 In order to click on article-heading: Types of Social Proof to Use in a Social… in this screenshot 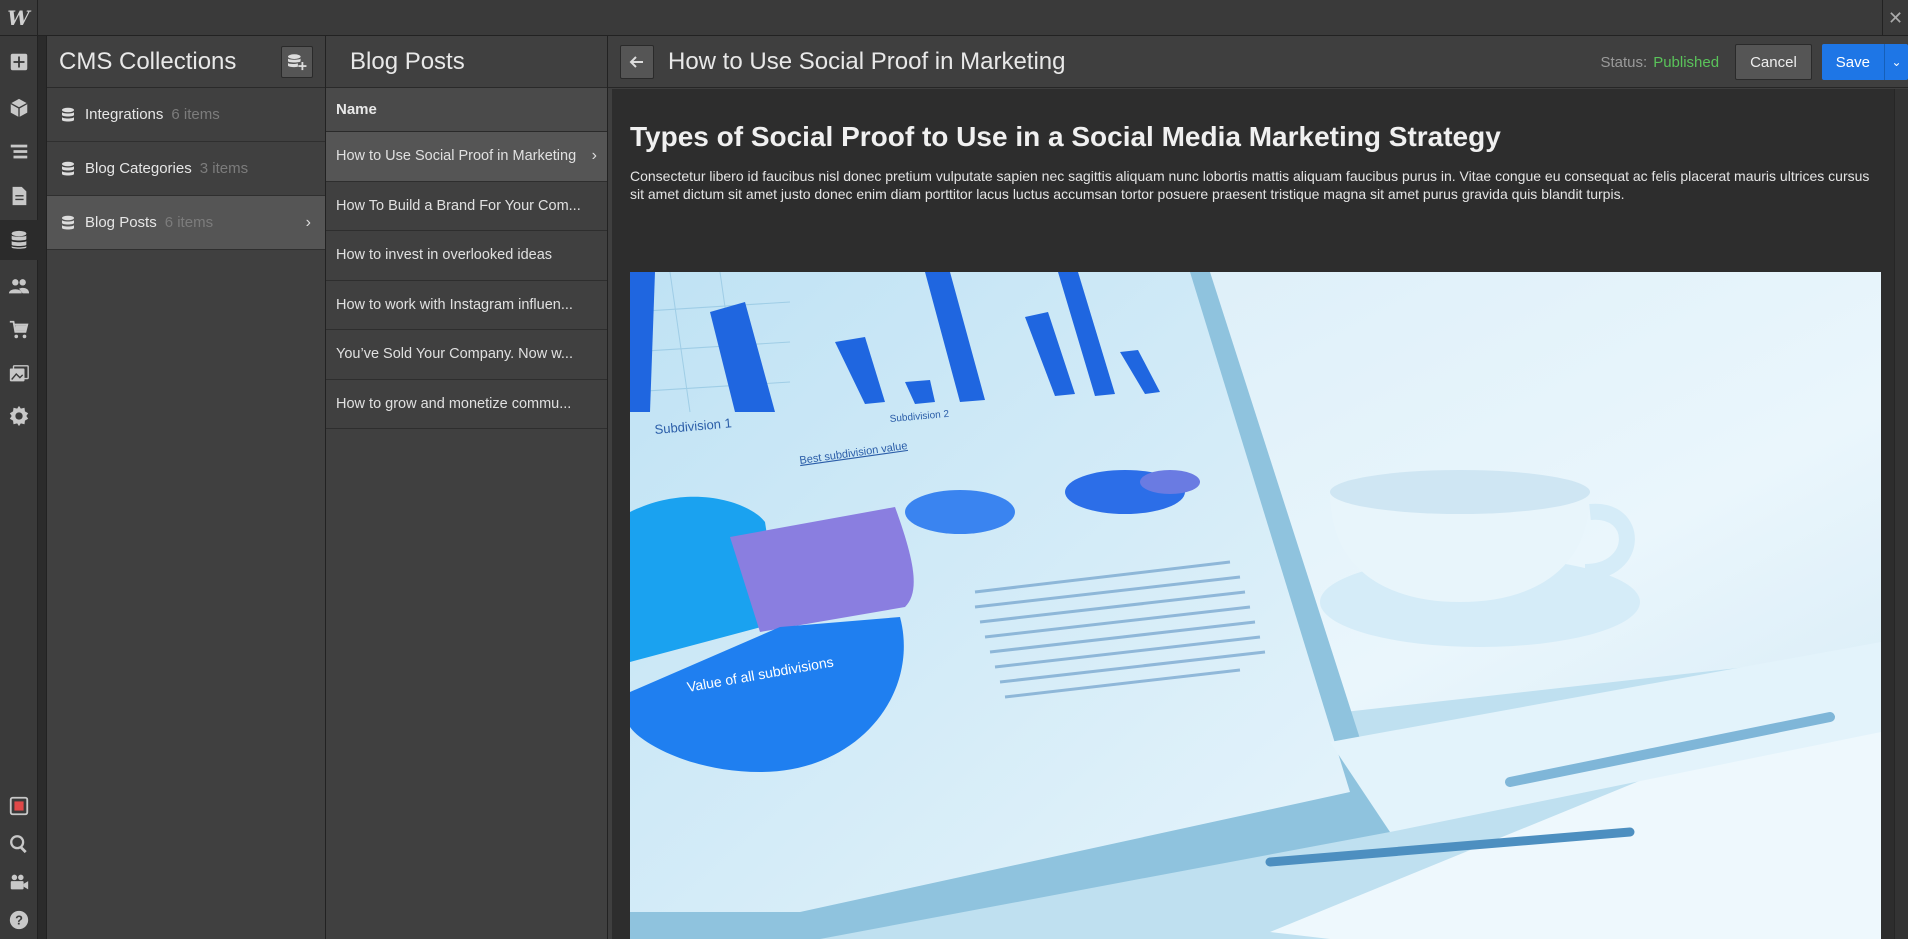, I will do `click(1065, 137)`.